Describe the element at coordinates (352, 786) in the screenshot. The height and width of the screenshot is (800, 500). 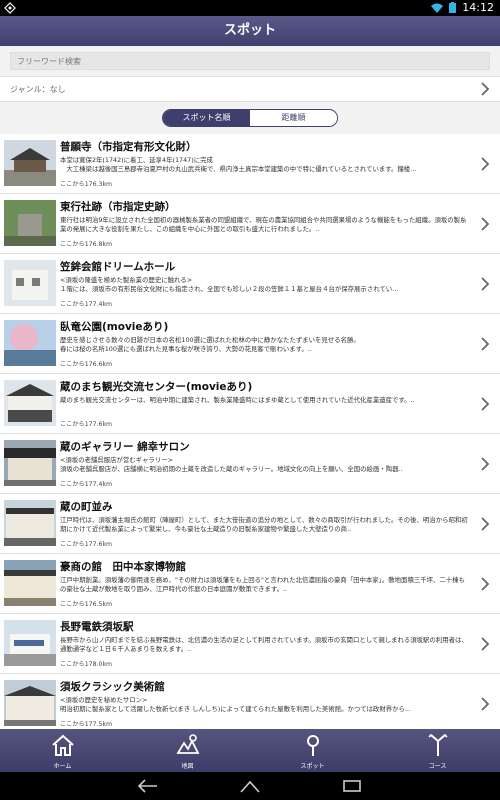
I see `recents-icon` at that location.